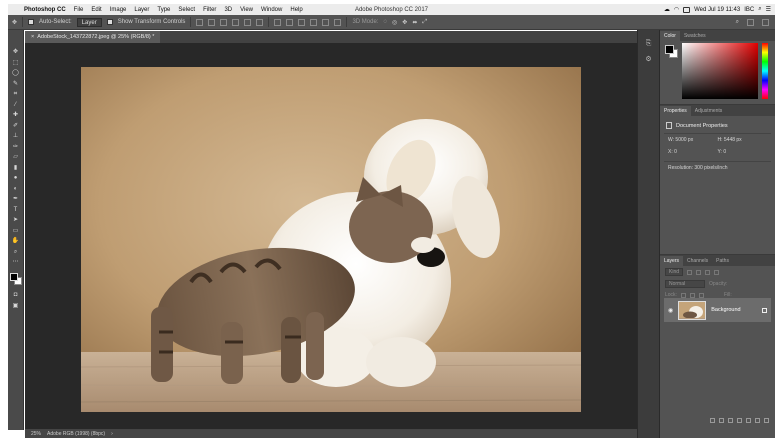 The image size is (783, 443). Describe the element at coordinates (209, 10) in the screenshot. I see `menu-filter: Filter` at that location.